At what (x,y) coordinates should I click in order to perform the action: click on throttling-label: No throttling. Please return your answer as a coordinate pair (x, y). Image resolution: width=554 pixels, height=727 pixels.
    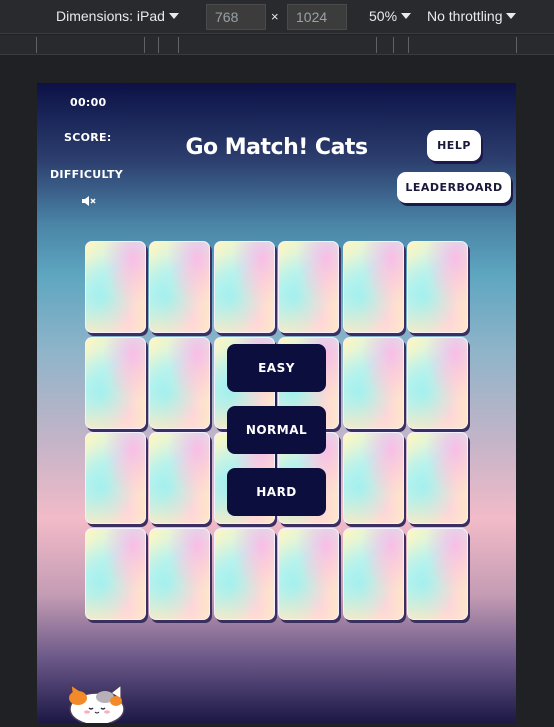
    Looking at the image, I should click on (465, 16).